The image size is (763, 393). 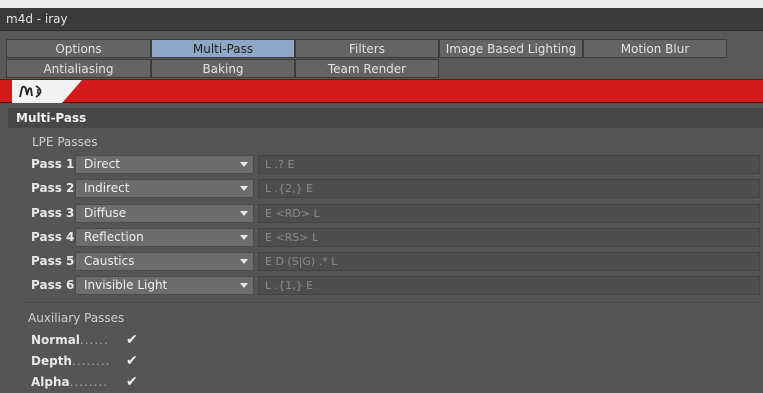 I want to click on section-title: Multi-Pass, so click(x=385, y=118).